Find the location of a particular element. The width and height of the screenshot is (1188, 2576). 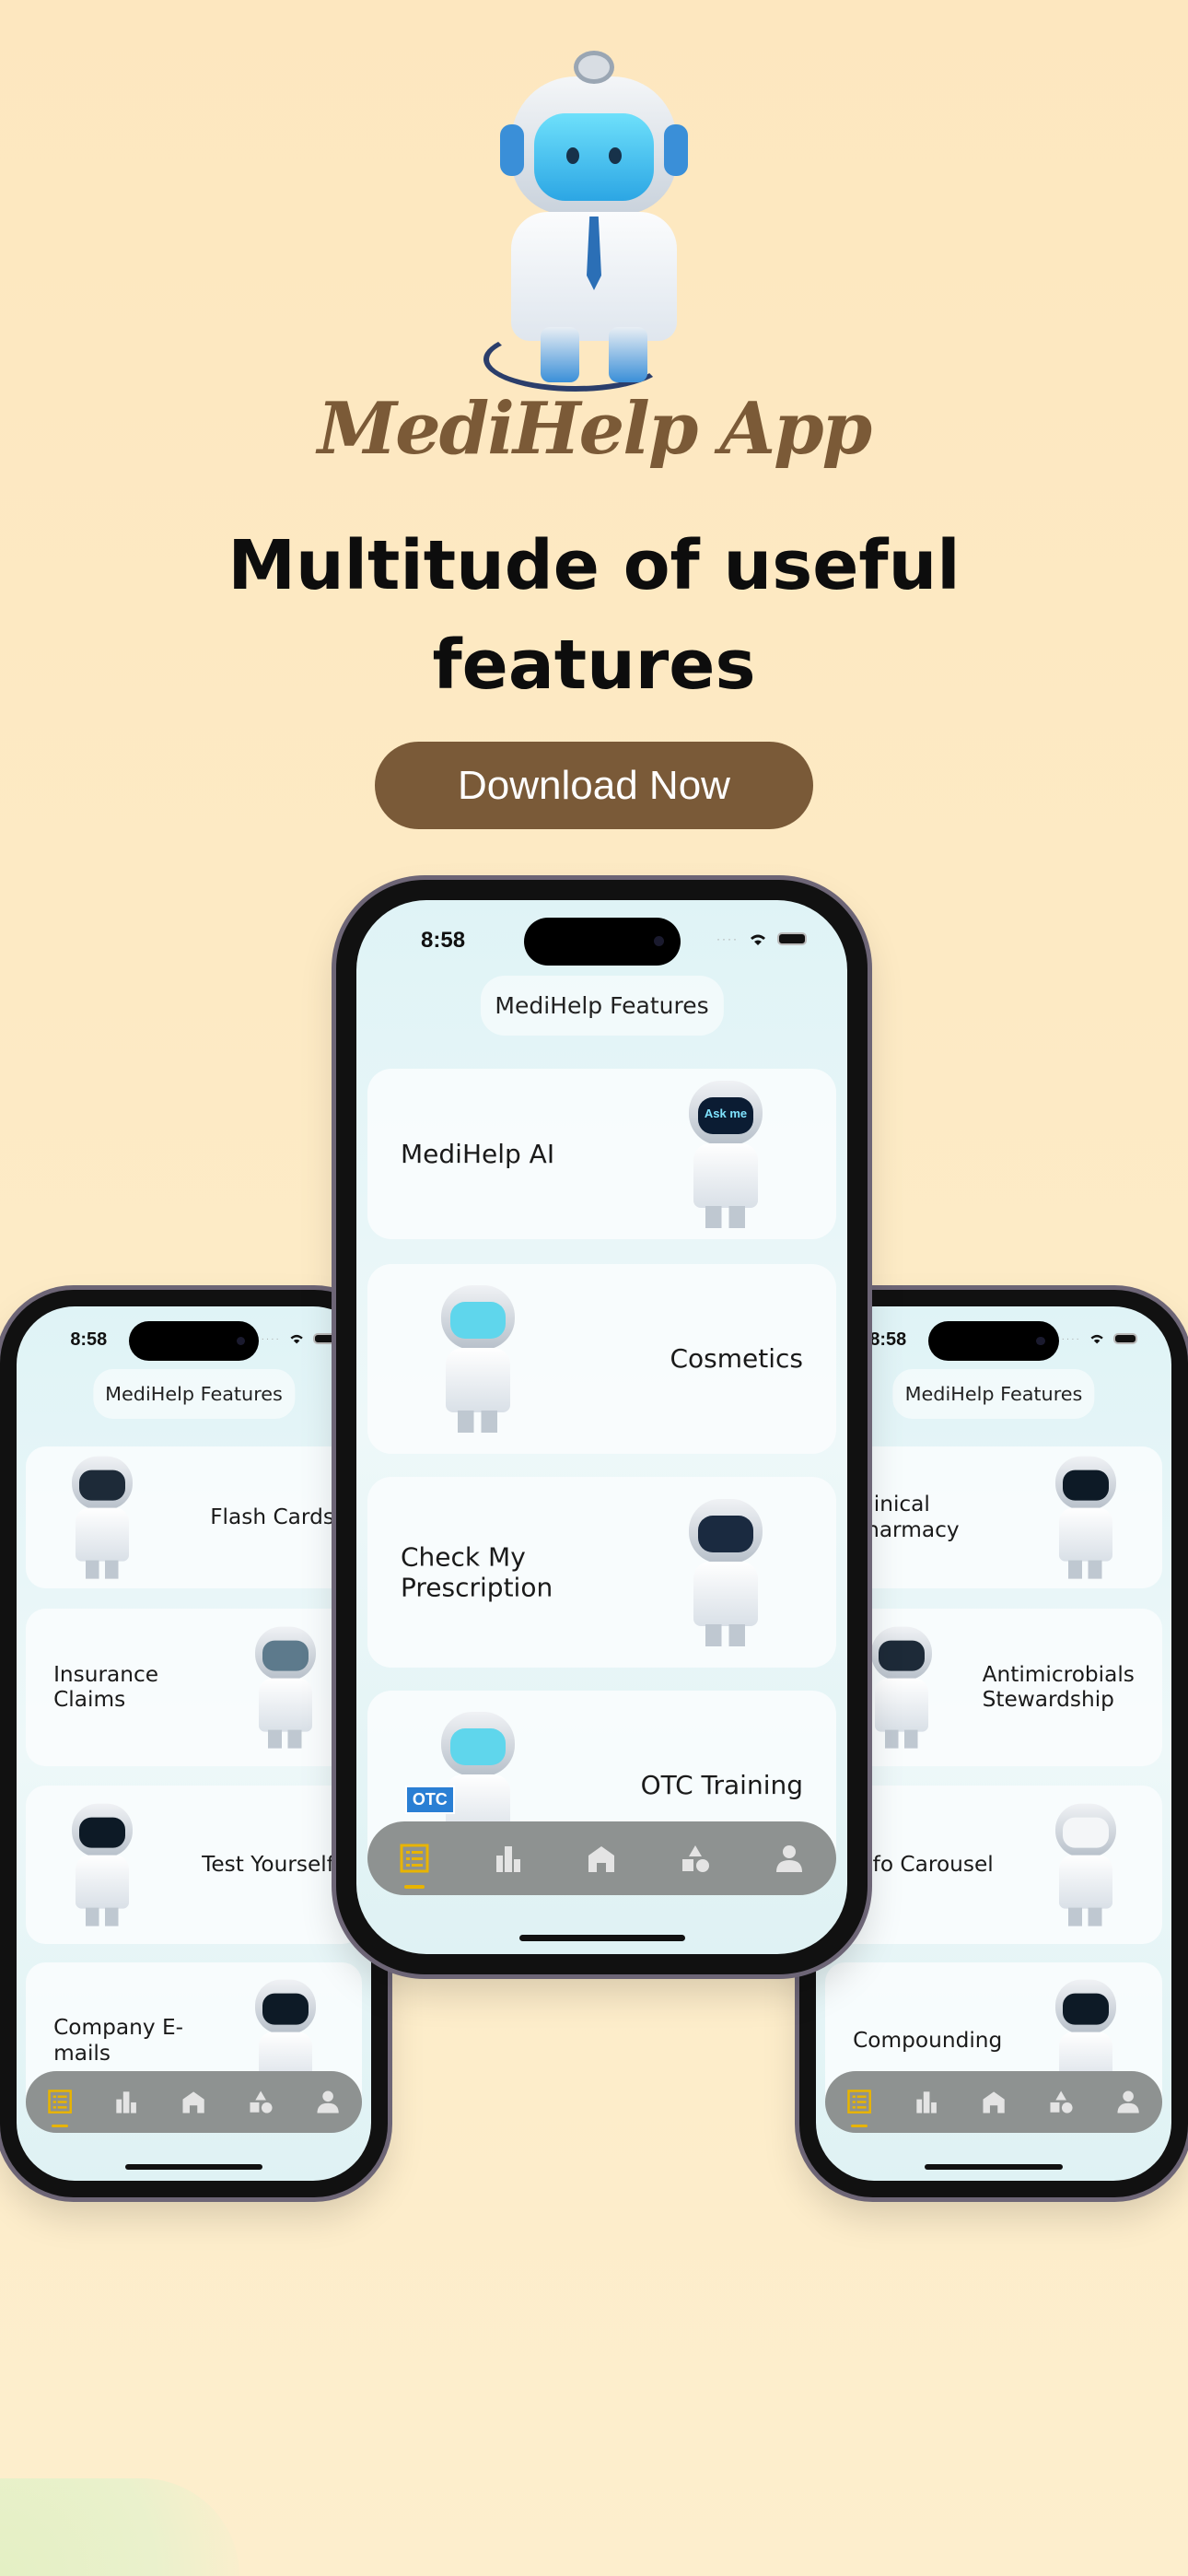

app-title: MediHelp App is located at coordinates (594, 429).